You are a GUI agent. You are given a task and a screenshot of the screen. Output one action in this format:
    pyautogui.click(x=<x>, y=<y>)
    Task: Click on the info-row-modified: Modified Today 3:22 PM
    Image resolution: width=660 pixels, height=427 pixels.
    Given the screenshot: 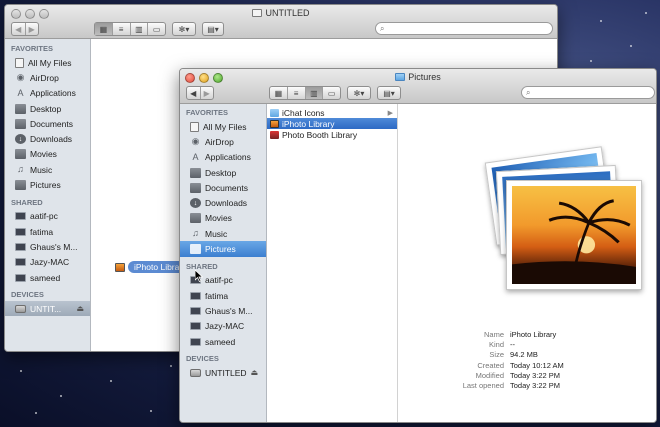 What is the action you would take?
    pyautogui.click(x=518, y=375)
    